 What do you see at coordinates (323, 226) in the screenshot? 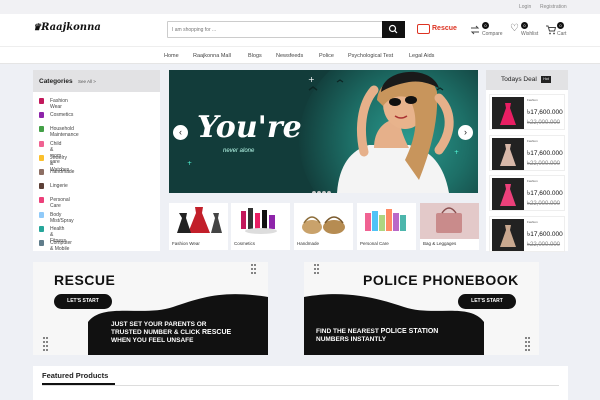
I see `tile-handmade: Handmade` at bounding box center [323, 226].